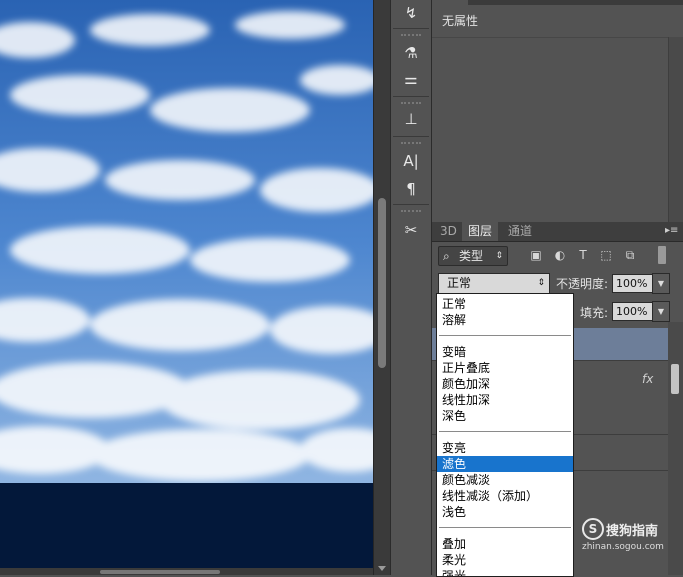 The height and width of the screenshot is (577, 683). Describe the element at coordinates (632, 531) in the screenshot. I see `watermark-brand: 搜狗指南` at that location.